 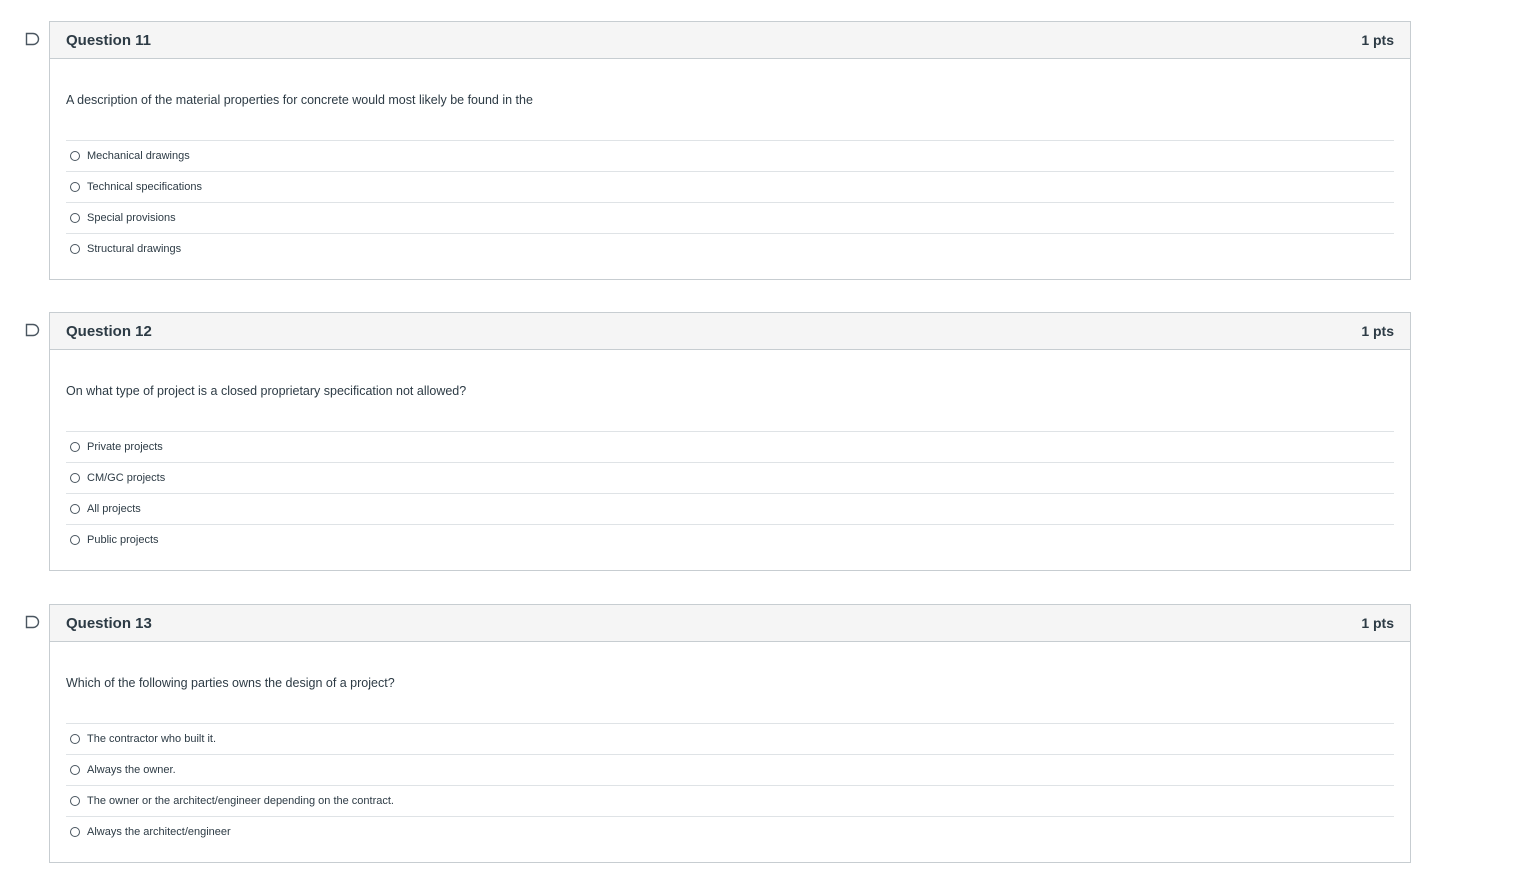 I want to click on answer-option: Always the owner., so click(x=730, y=770).